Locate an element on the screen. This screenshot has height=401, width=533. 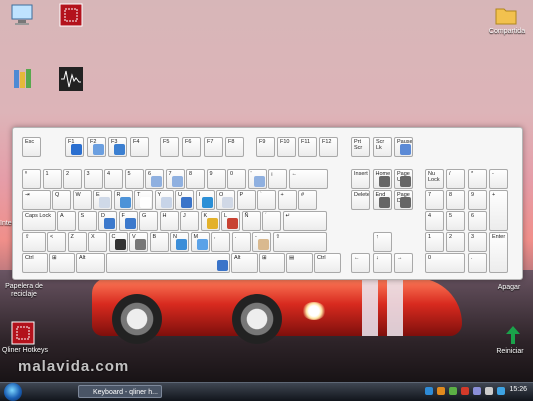
key-num-9: 9 is located at coordinates (216, 179).